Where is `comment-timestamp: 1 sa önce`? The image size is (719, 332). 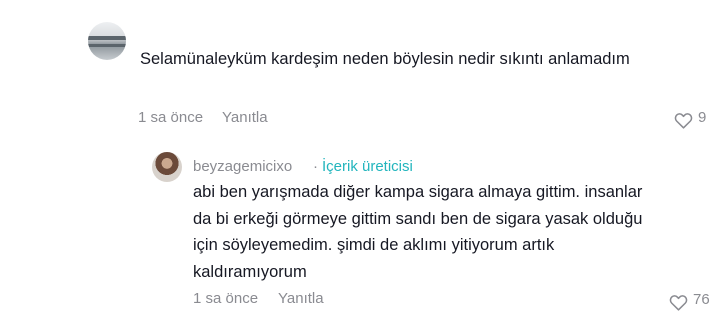
comment-timestamp: 1 sa önce is located at coordinates (171, 117).